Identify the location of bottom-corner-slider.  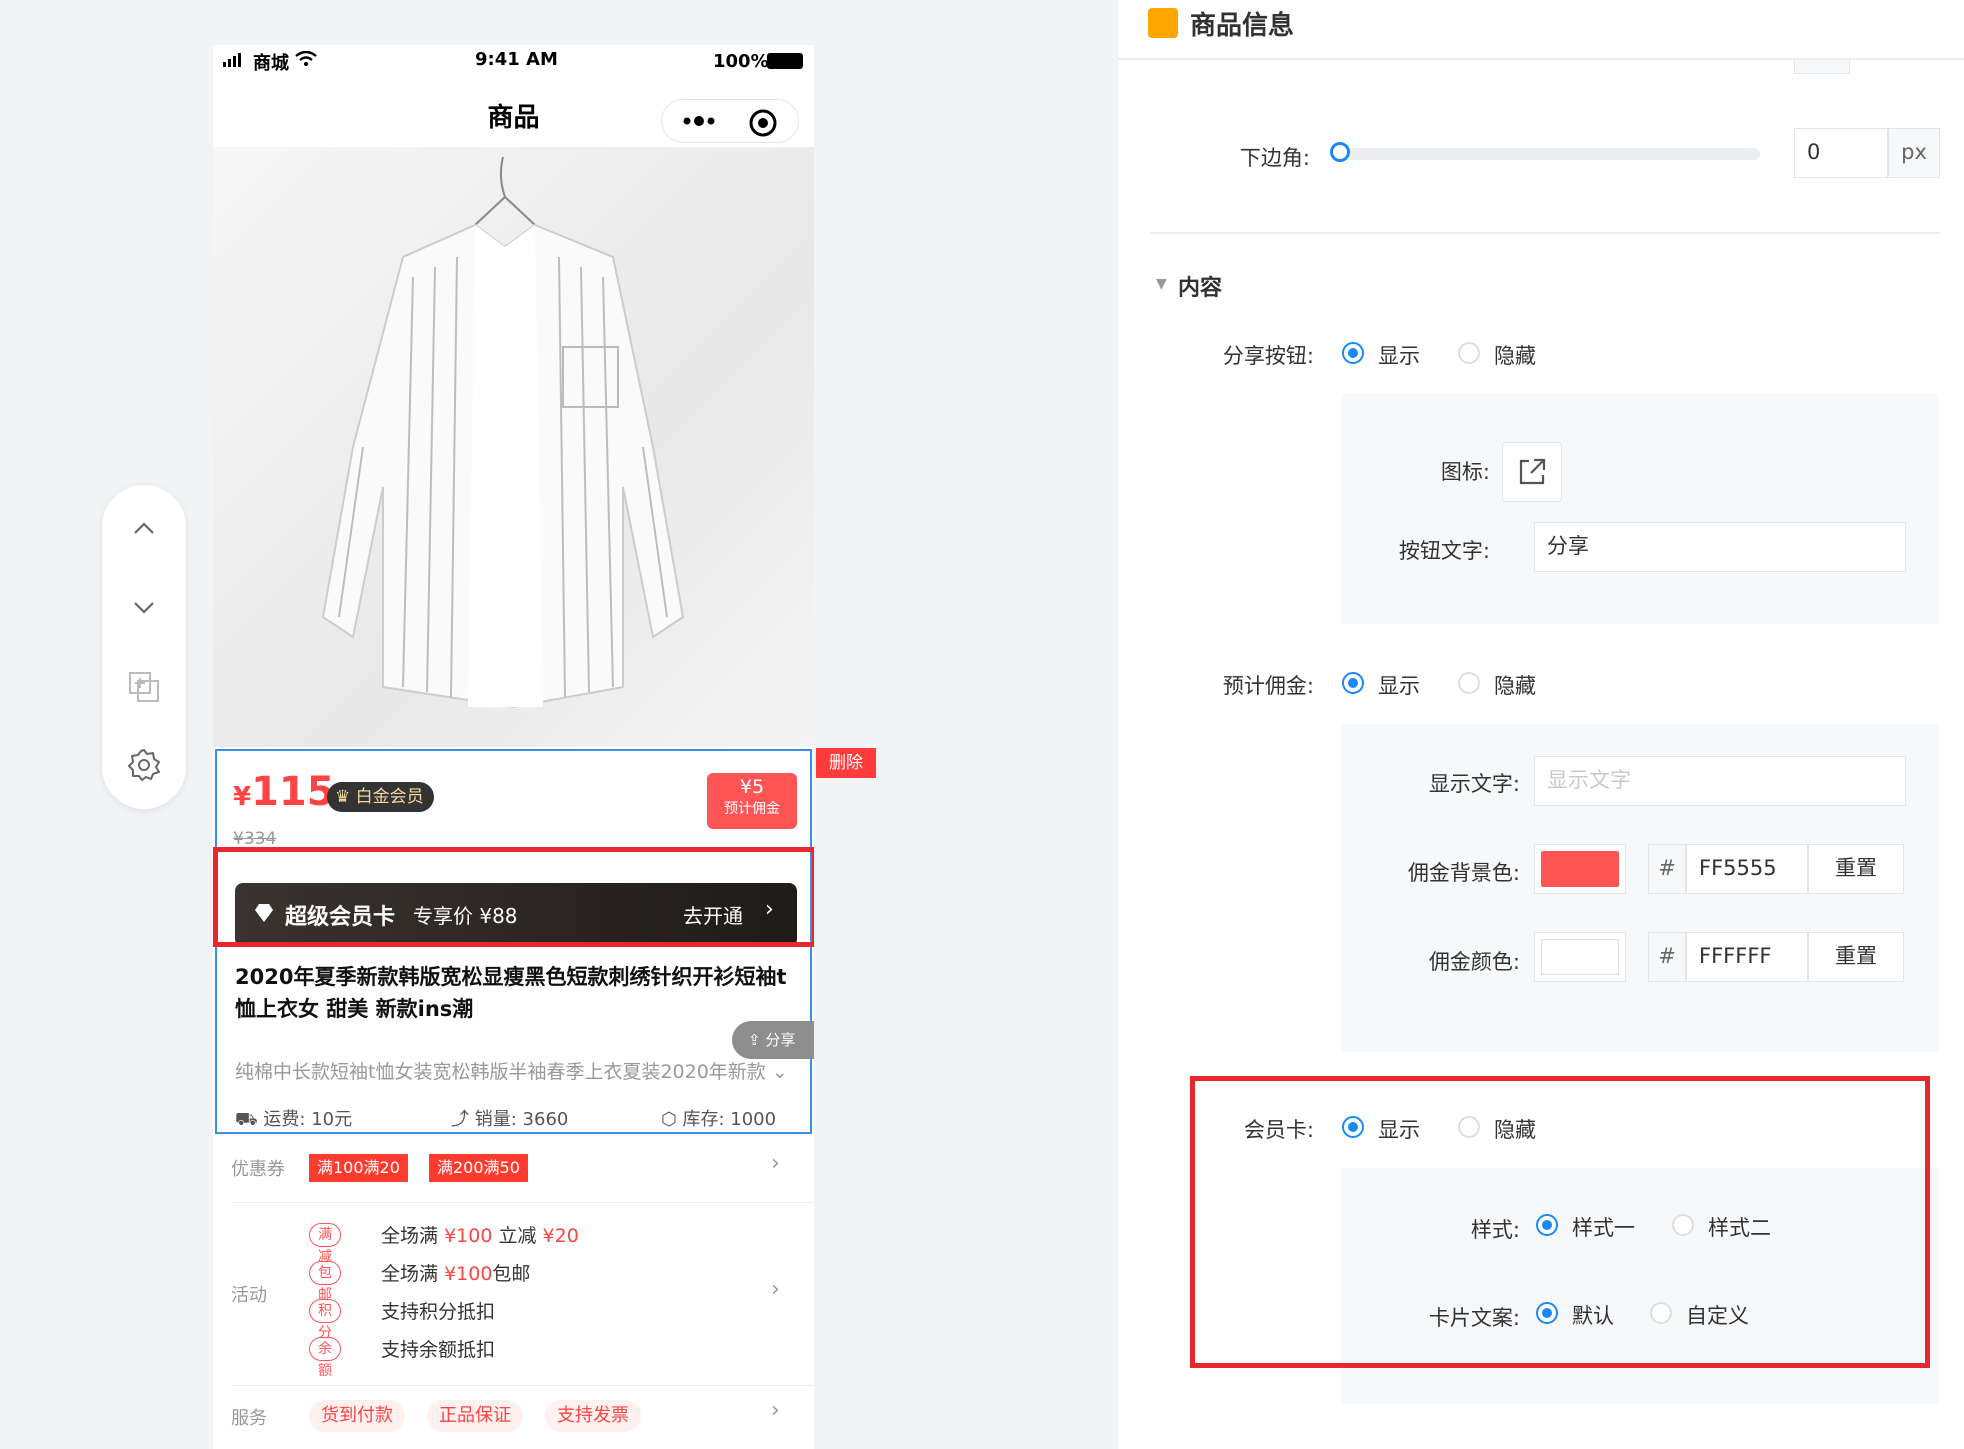
(1550, 154).